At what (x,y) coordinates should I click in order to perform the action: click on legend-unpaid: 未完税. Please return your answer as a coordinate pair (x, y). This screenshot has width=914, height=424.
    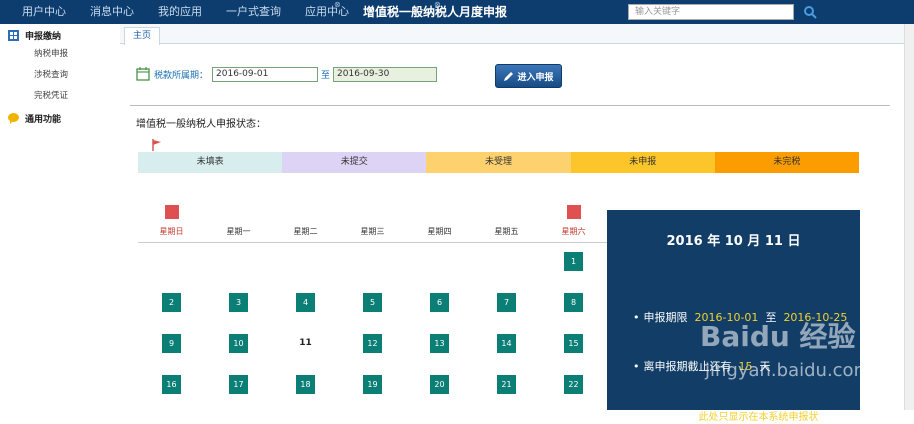
    Looking at the image, I should click on (787, 162).